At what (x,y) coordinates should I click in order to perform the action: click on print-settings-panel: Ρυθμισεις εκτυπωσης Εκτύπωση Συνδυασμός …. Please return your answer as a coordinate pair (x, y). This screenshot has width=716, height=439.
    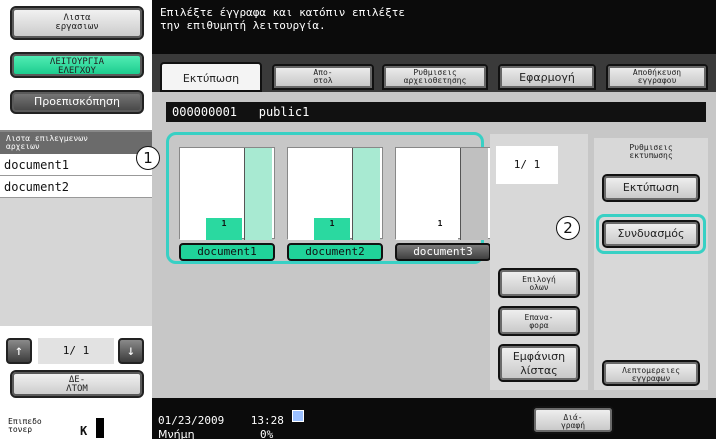
    Looking at the image, I should click on (651, 264).